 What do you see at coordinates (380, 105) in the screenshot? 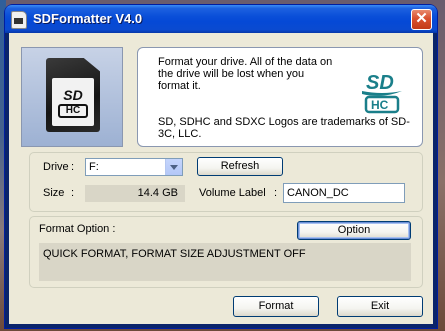
I see `sdhc-logo-hc-text: HC` at bounding box center [380, 105].